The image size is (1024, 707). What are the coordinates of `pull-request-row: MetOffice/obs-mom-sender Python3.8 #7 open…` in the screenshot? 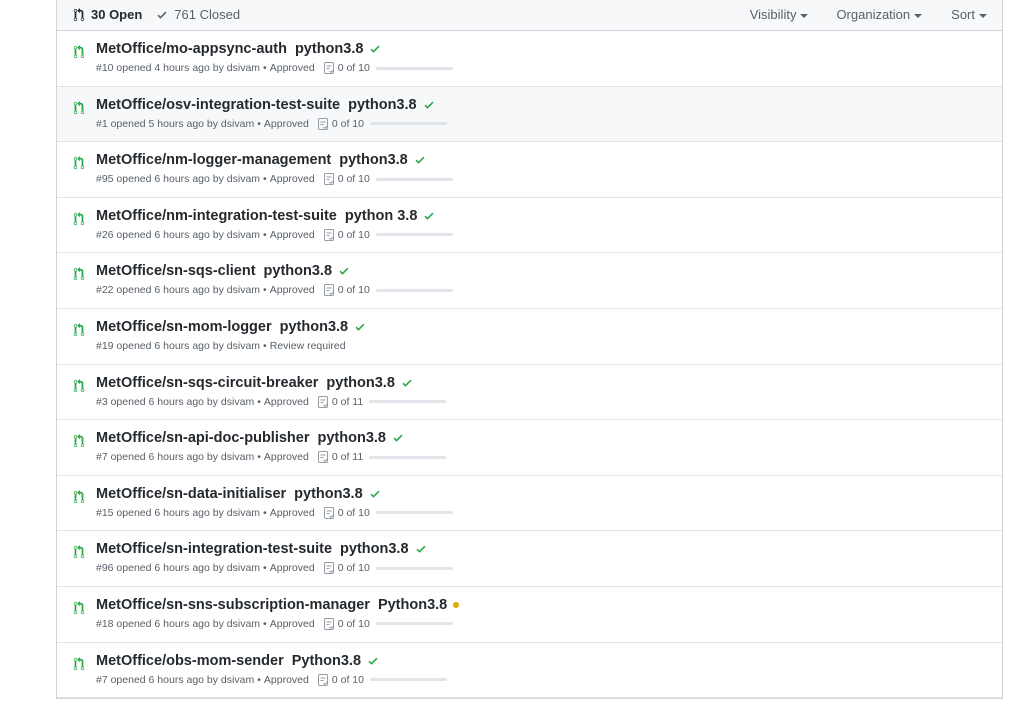 It's located at (529, 670).